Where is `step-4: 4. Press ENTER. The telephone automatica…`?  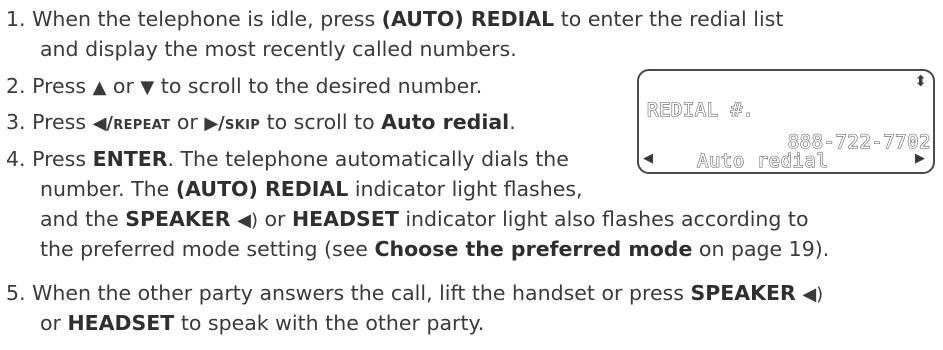
step-4: 4. Press ENTER. The telephone automatica… is located at coordinates (287, 159).